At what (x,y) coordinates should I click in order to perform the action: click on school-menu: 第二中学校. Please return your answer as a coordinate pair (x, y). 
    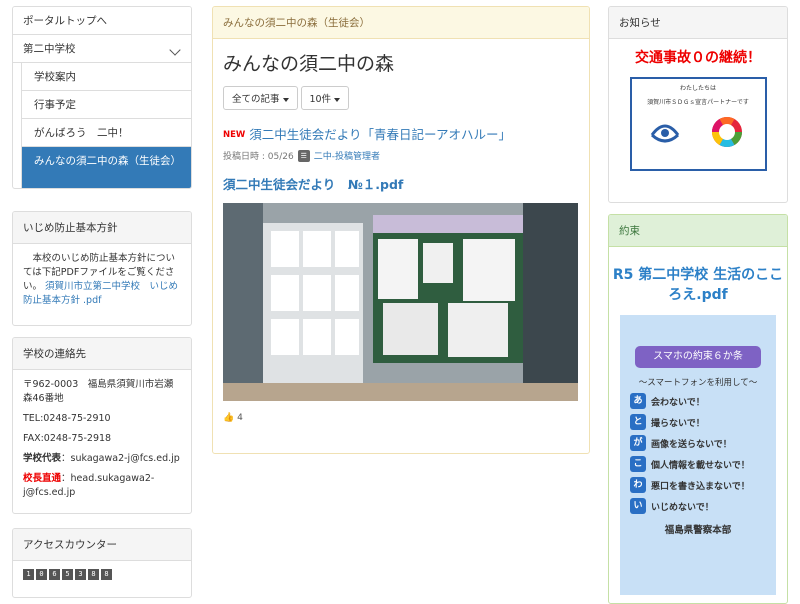
    Looking at the image, I should click on (102, 49).